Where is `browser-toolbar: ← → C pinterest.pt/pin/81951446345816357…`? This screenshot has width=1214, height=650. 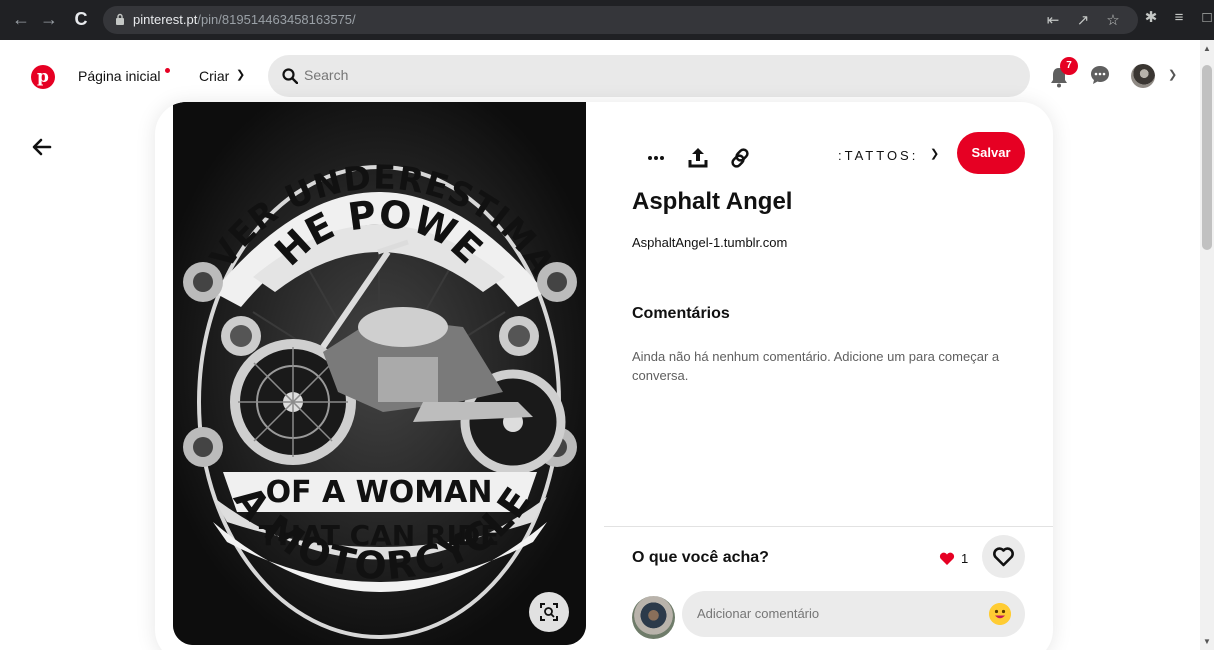
browser-toolbar: ← → C pinterest.pt/pin/81951446345816357… is located at coordinates (607, 20).